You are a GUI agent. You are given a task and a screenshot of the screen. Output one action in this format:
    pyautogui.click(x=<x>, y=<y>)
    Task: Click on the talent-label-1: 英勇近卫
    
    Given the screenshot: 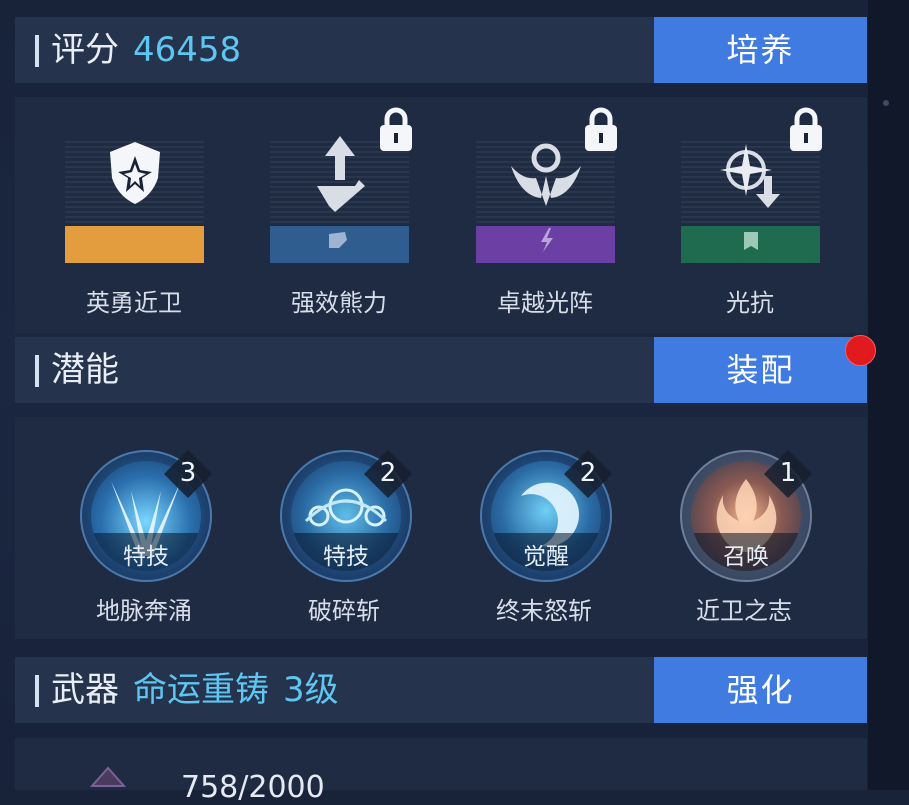 What is the action you would take?
    pyautogui.click(x=134, y=303)
    